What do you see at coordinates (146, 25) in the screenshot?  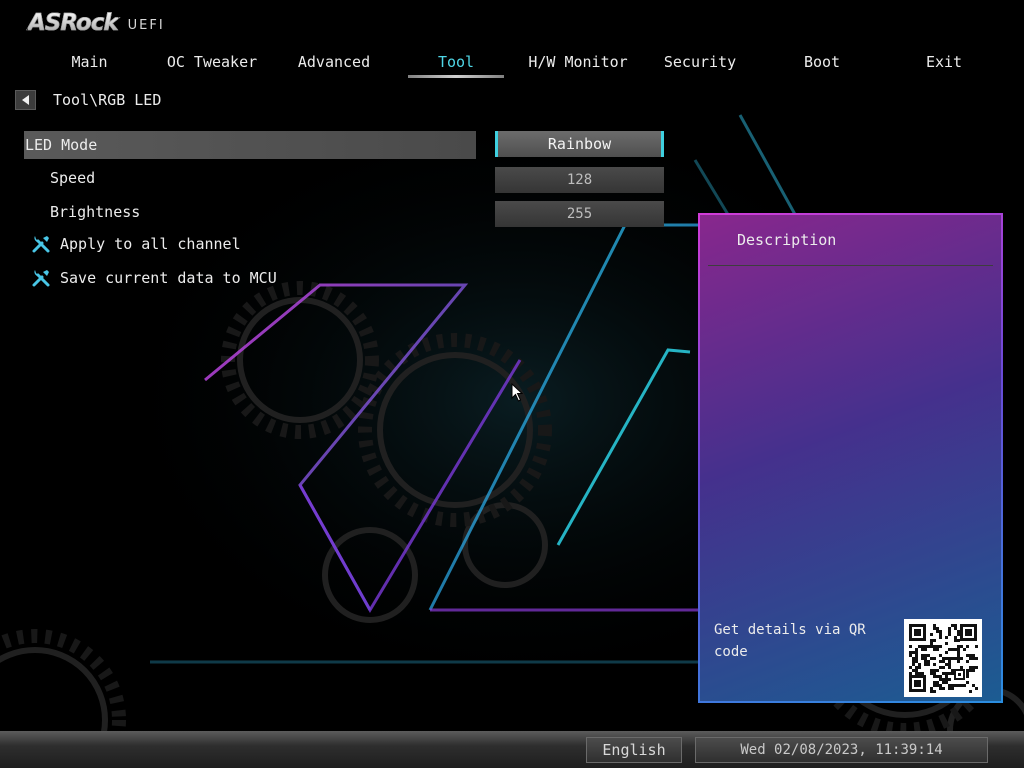 I see `uefi-label: UEFI` at bounding box center [146, 25].